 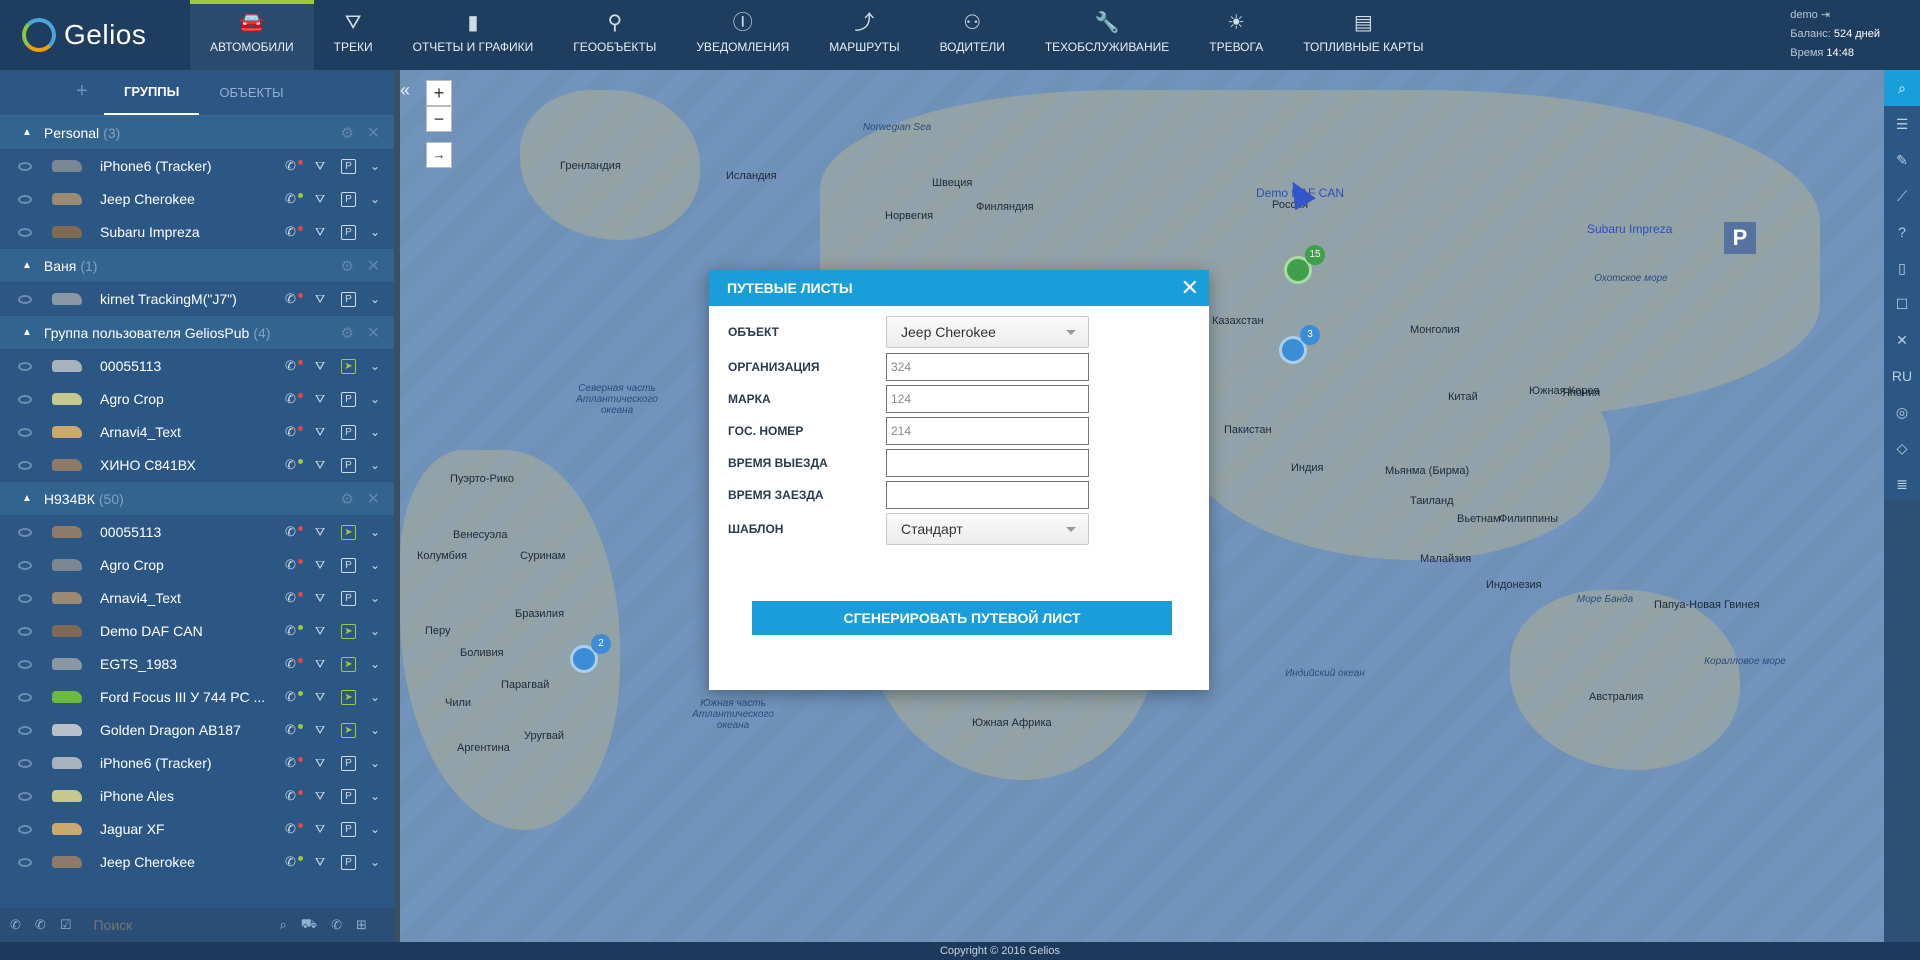 What do you see at coordinates (987, 529) in the screenshot?
I see `template-select: Стандарт` at bounding box center [987, 529].